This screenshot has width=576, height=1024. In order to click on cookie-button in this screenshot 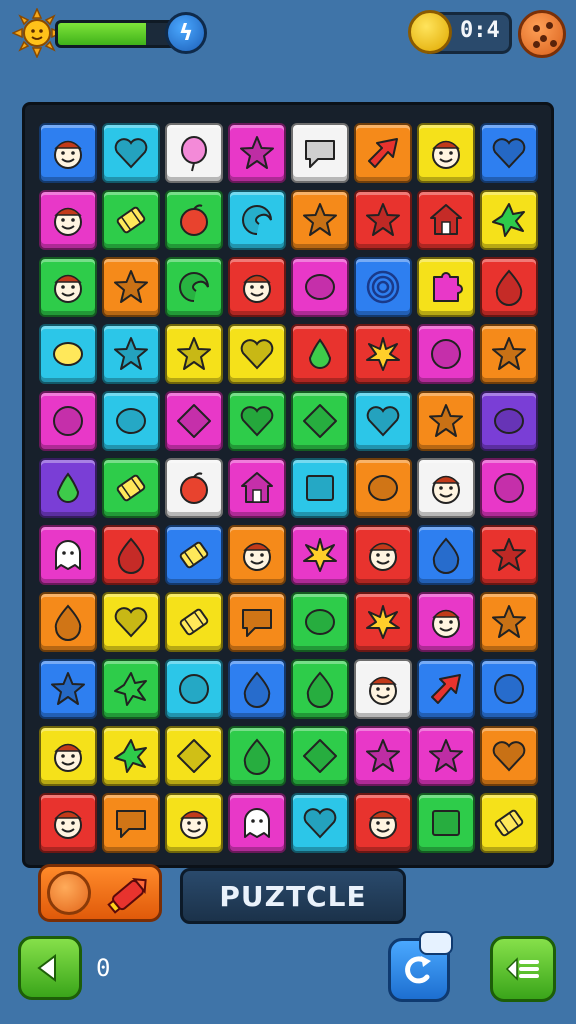, I will do `click(542, 34)`.